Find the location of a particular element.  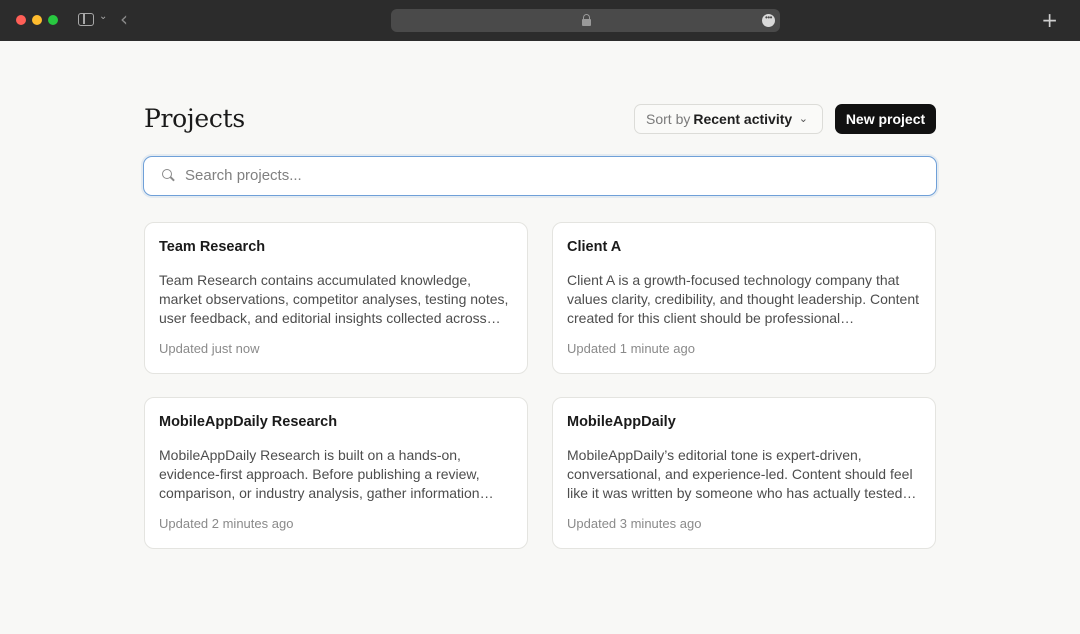

sort-value-label: Recent activity is located at coordinates (743, 119).